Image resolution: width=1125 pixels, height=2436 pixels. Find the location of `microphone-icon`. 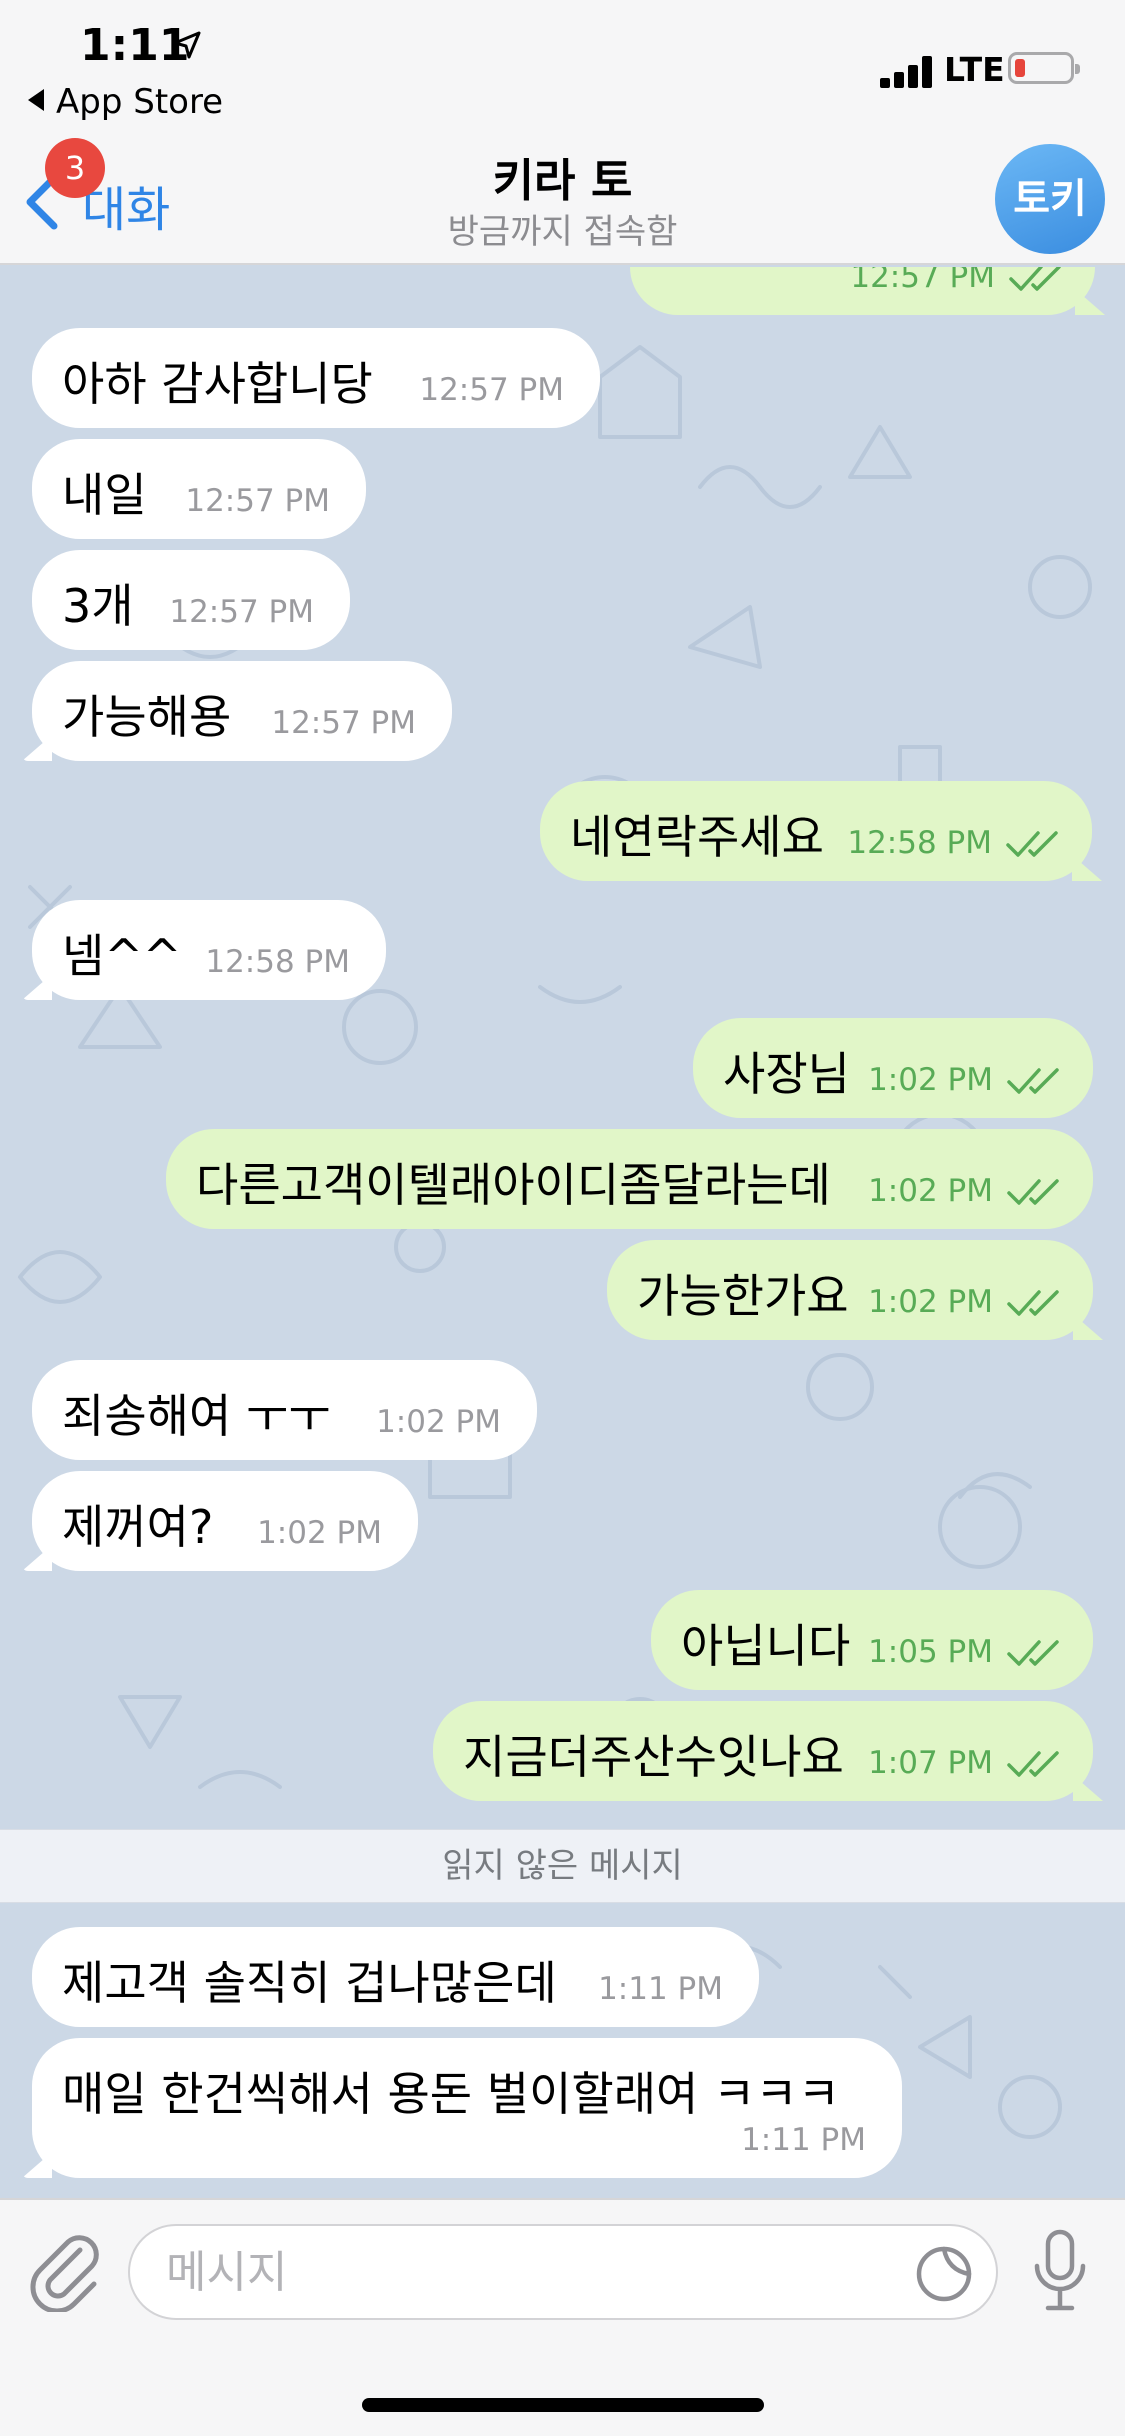

microphone-icon is located at coordinates (1060, 2271).